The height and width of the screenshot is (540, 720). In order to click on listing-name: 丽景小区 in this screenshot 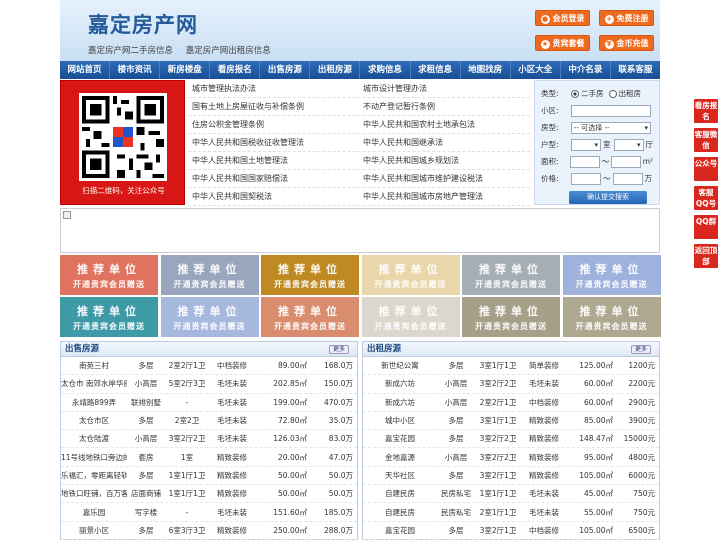, I will do `click(94, 530)`.